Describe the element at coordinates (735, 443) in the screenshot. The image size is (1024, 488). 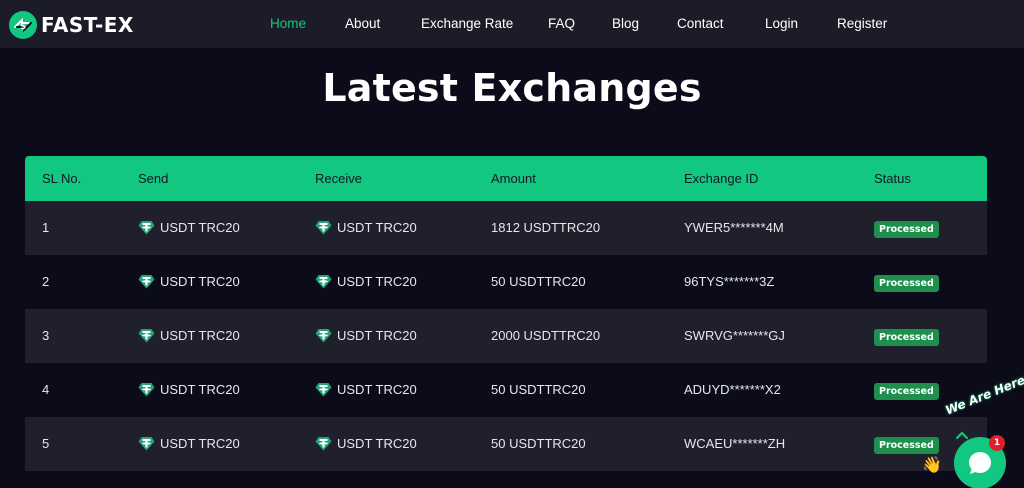
I see `row-exchange-id: WCAEU*******ZH` at that location.